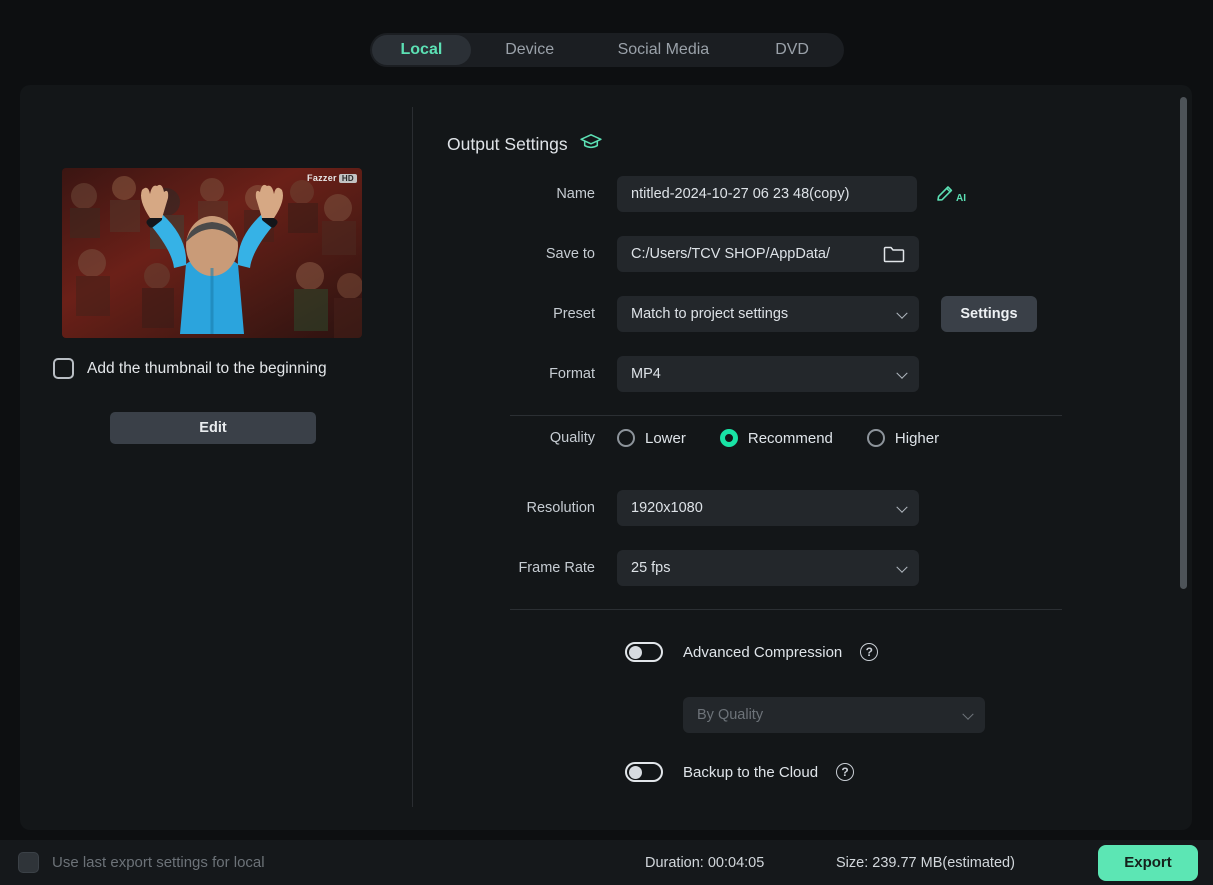 The height and width of the screenshot is (885, 1213). I want to click on output-settings-title: Output Settings, so click(524, 144).